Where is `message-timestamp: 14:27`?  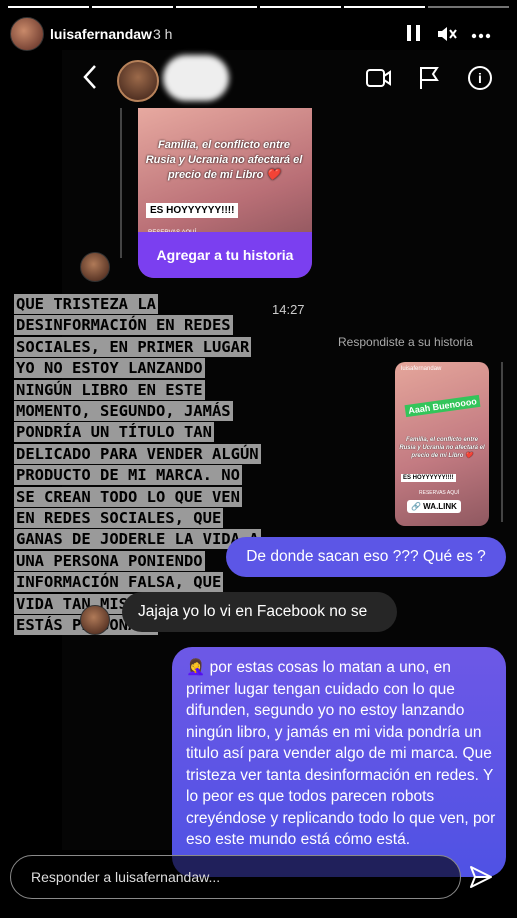 message-timestamp: 14:27 is located at coordinates (288, 309).